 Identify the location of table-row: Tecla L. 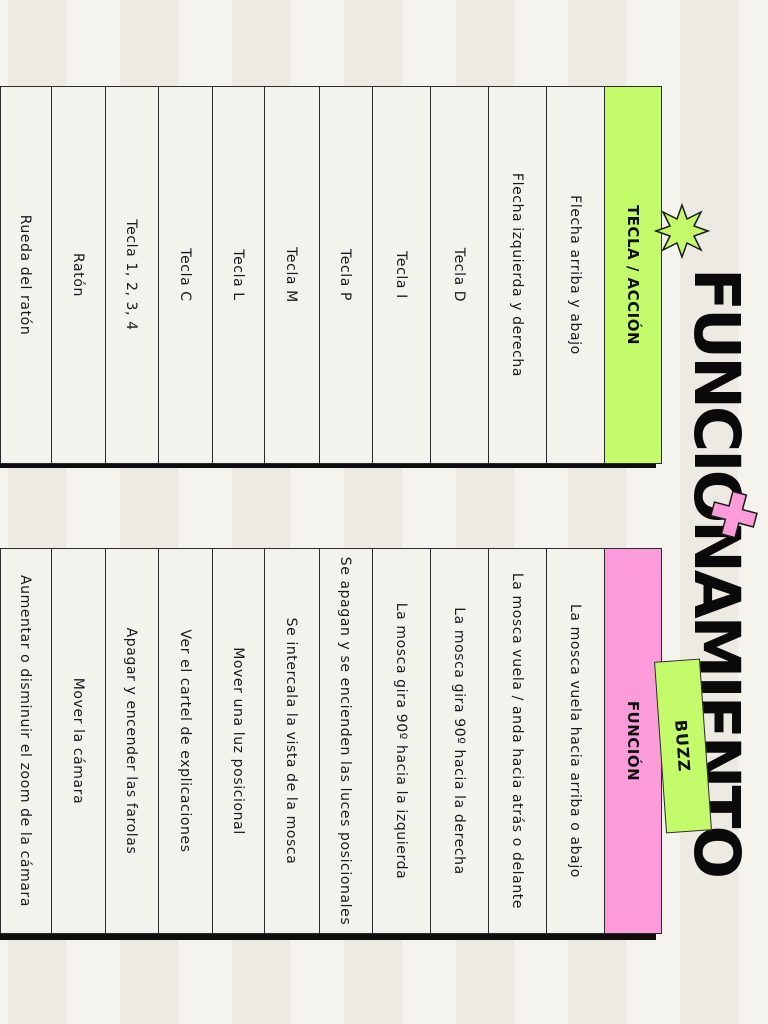
(238, 275).